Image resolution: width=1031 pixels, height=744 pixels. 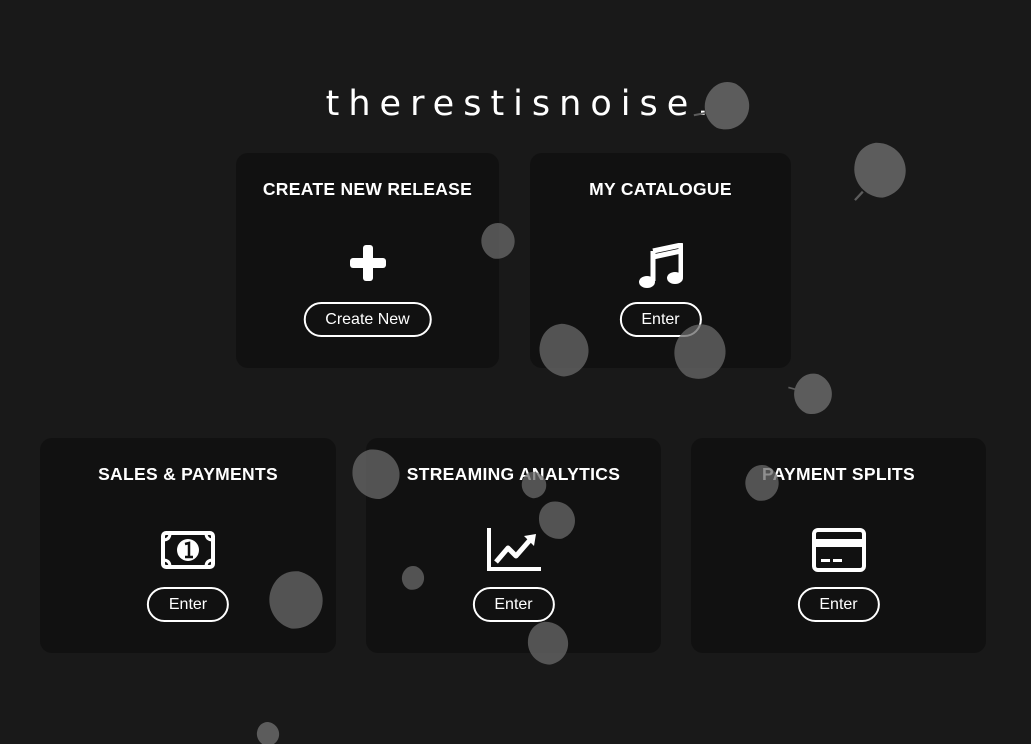 I want to click on brand-title: therestisnoise., so click(x=521, y=104).